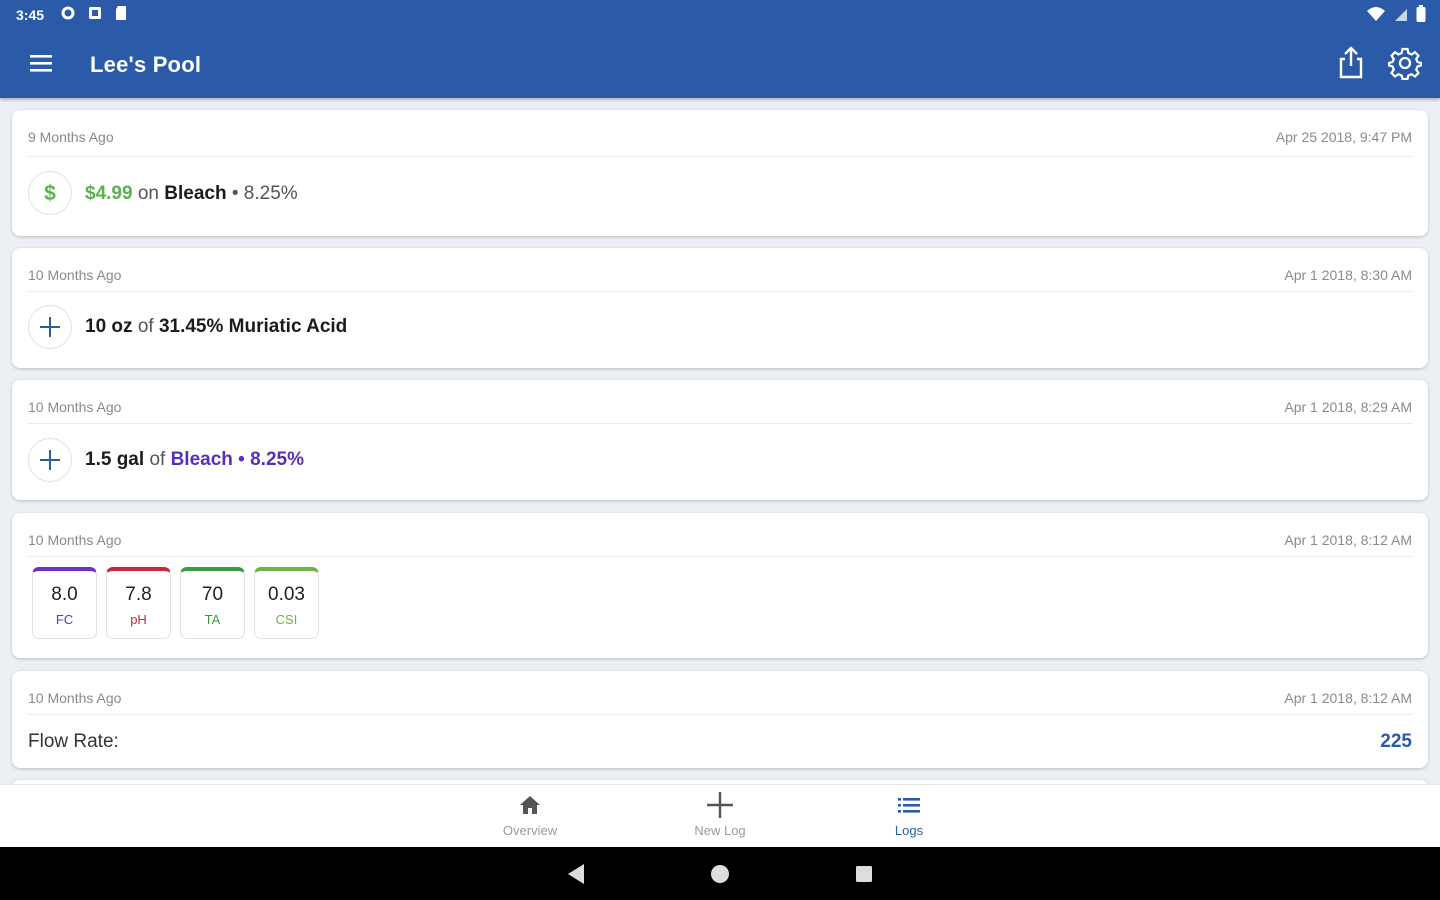 The width and height of the screenshot is (1440, 900). I want to click on dollar-icon: $, so click(50, 193).